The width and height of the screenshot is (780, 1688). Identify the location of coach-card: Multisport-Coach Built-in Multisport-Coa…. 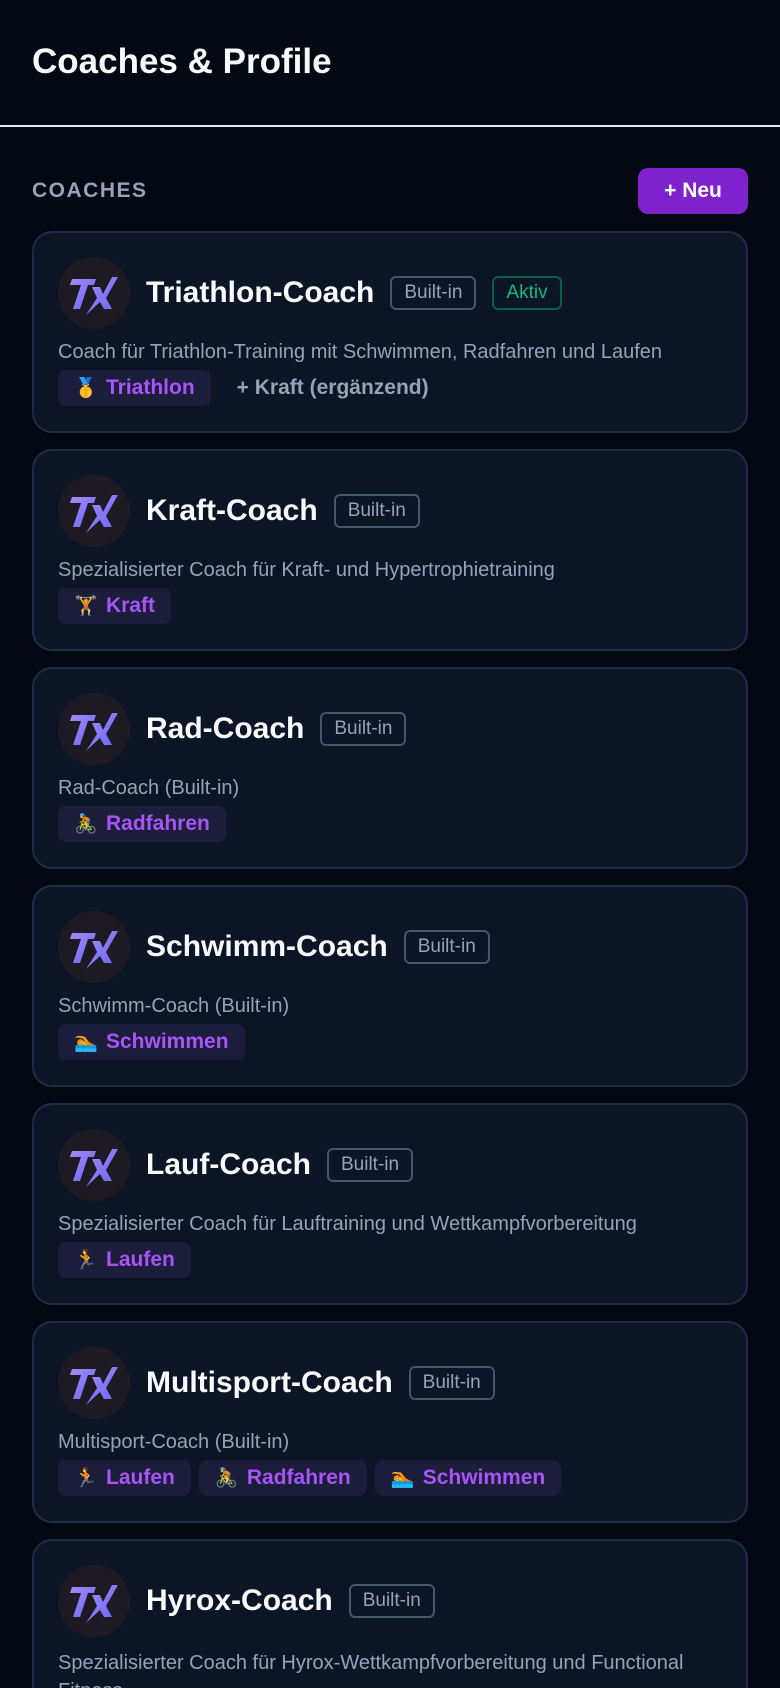
(390, 1422).